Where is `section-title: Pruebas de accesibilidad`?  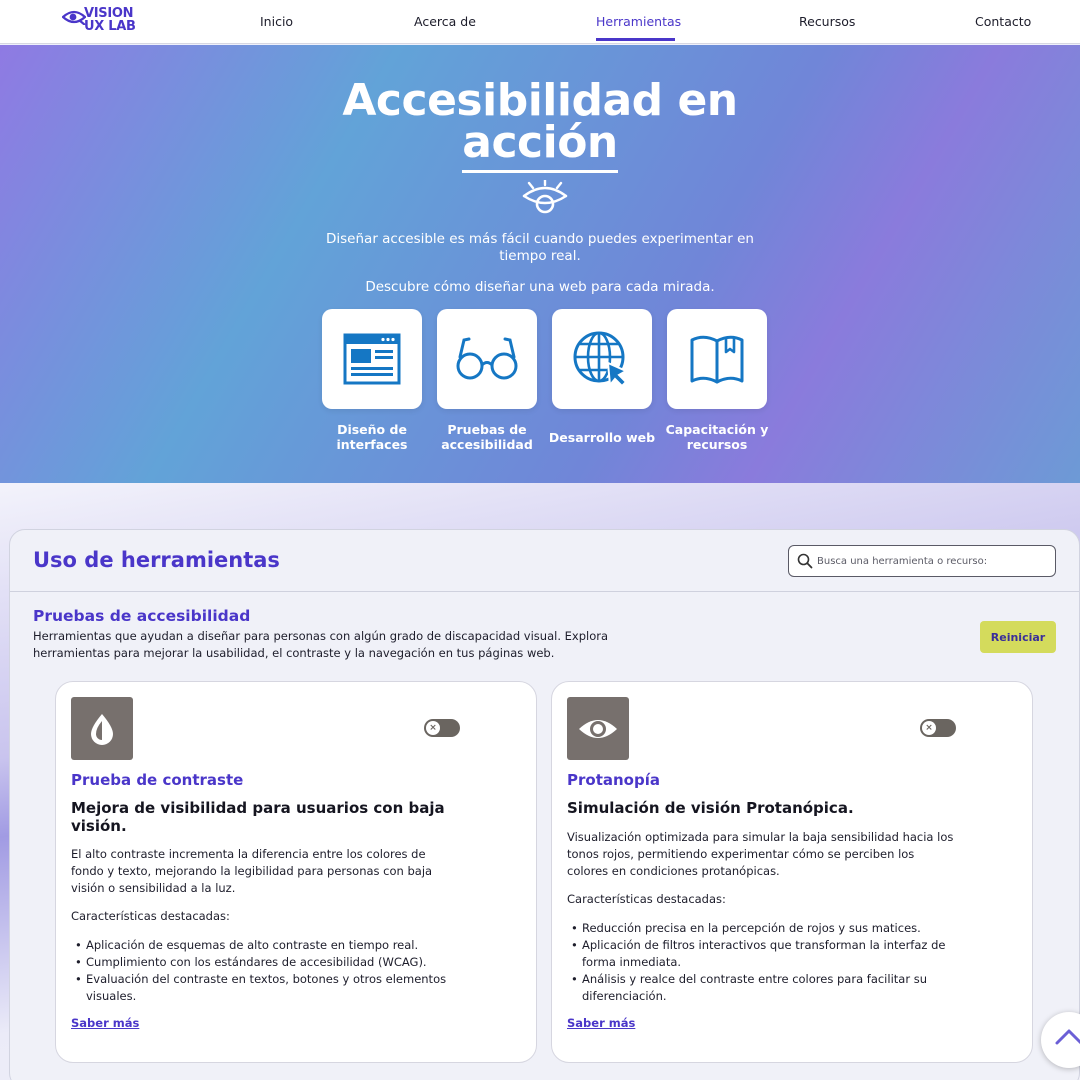 section-title: Pruebas de accesibilidad is located at coordinates (142, 616).